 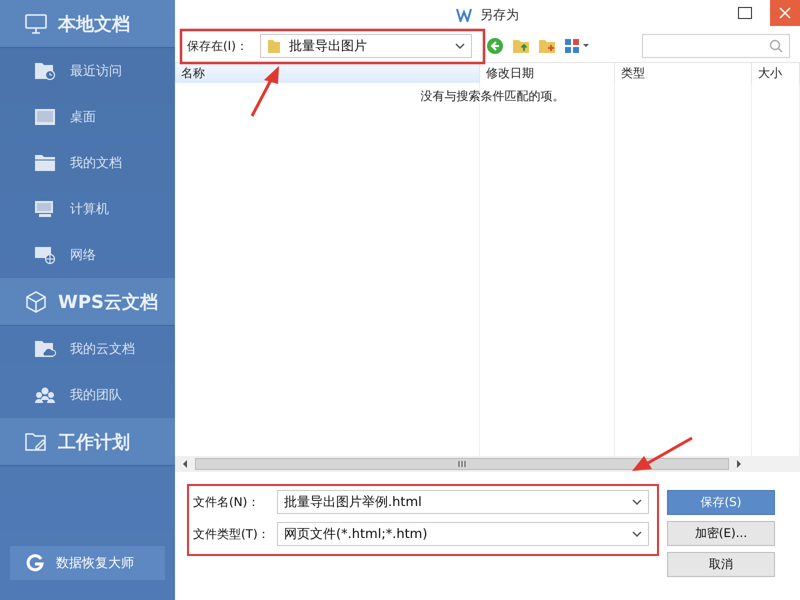 What do you see at coordinates (366, 46) in the screenshot?
I see `location-dropdown: 批量导出图片` at bounding box center [366, 46].